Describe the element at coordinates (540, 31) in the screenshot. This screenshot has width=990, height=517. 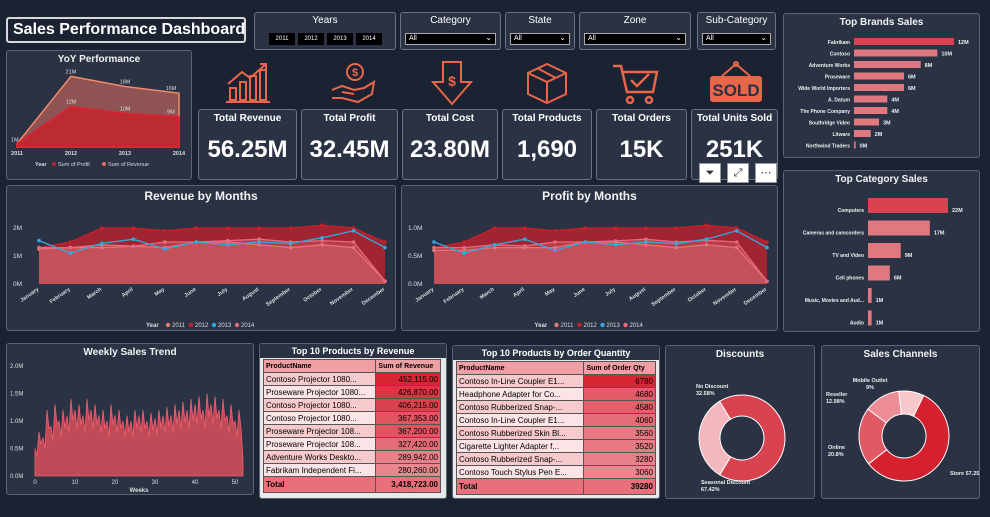
I see `state-slicer: State All ⌄` at that location.